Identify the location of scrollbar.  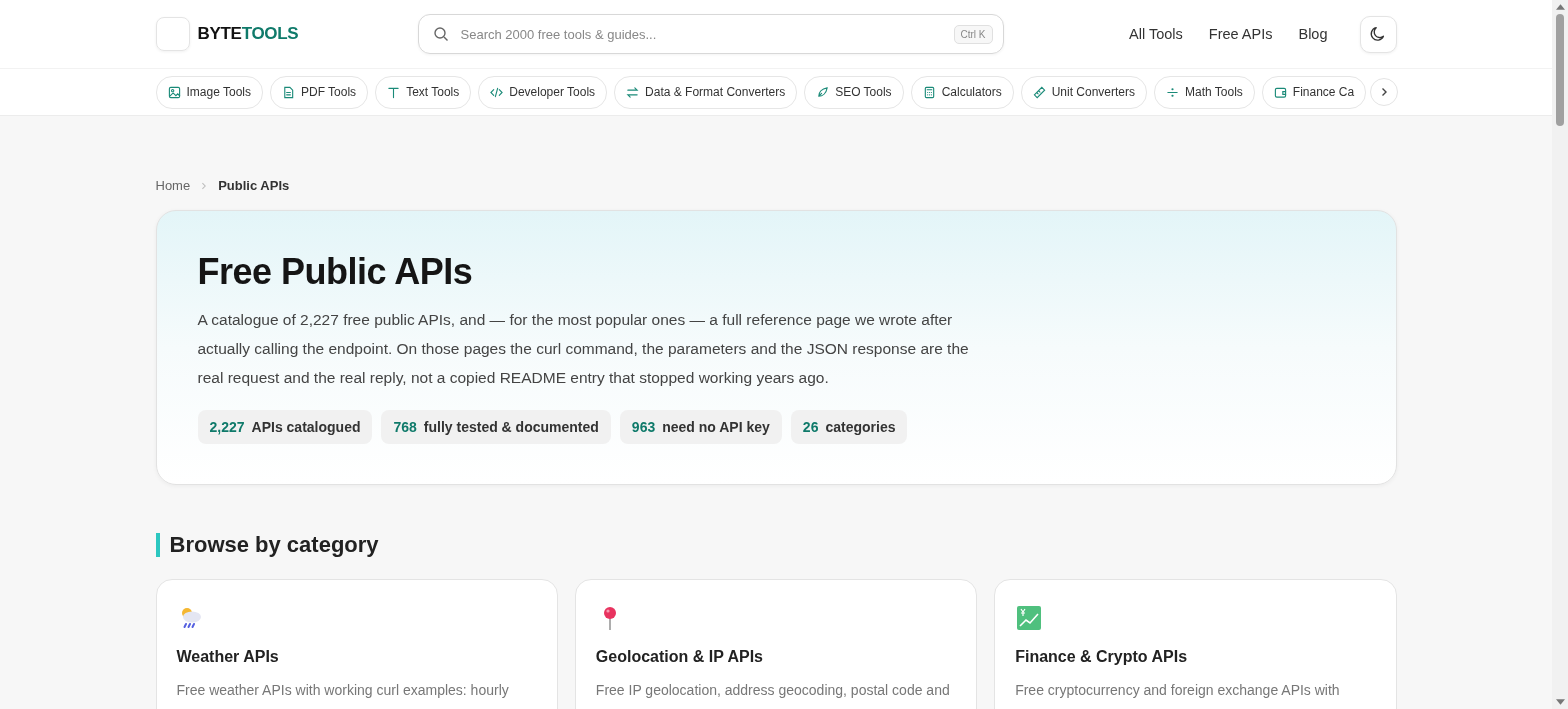
(1560, 354).